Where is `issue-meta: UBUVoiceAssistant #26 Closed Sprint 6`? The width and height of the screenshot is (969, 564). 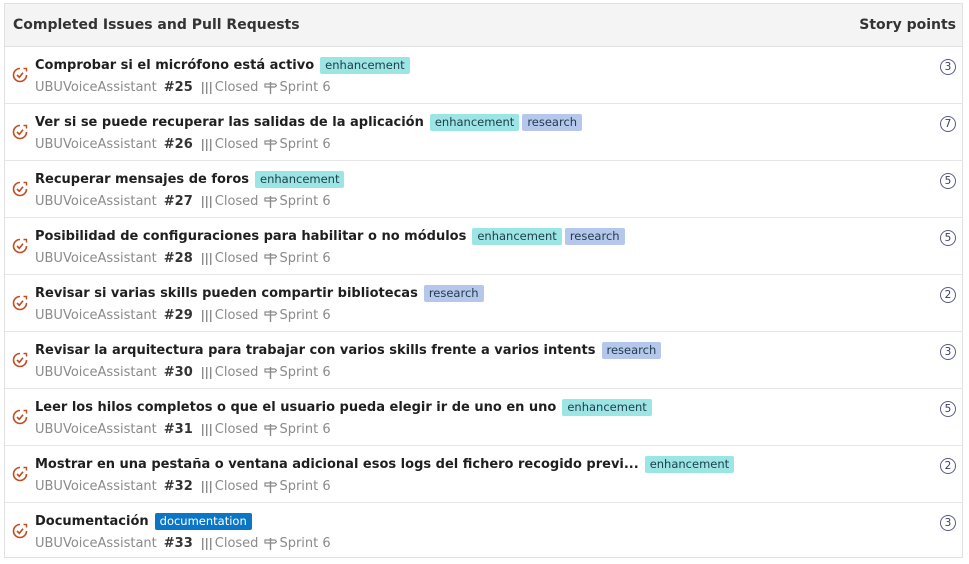
issue-meta: UBUVoiceAssistant #26 Closed Sprint 6 is located at coordinates (183, 144).